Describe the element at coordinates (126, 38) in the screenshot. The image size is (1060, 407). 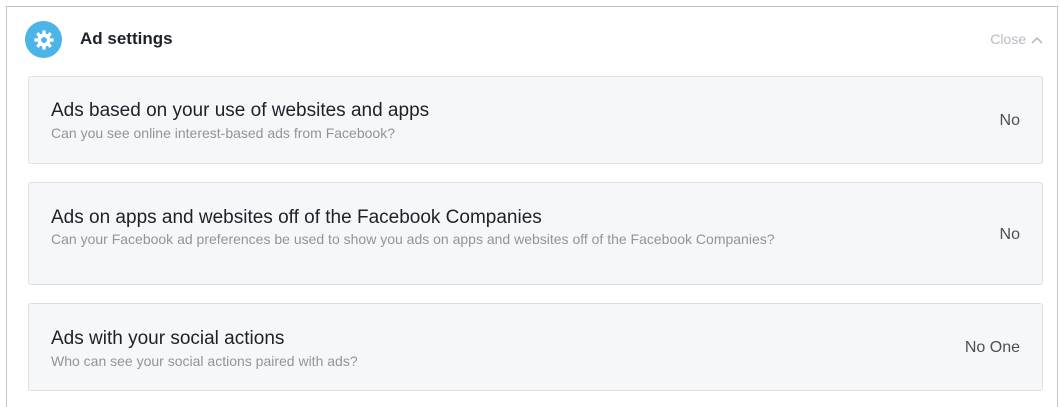
I see `panel-title: Ad settings` at that location.